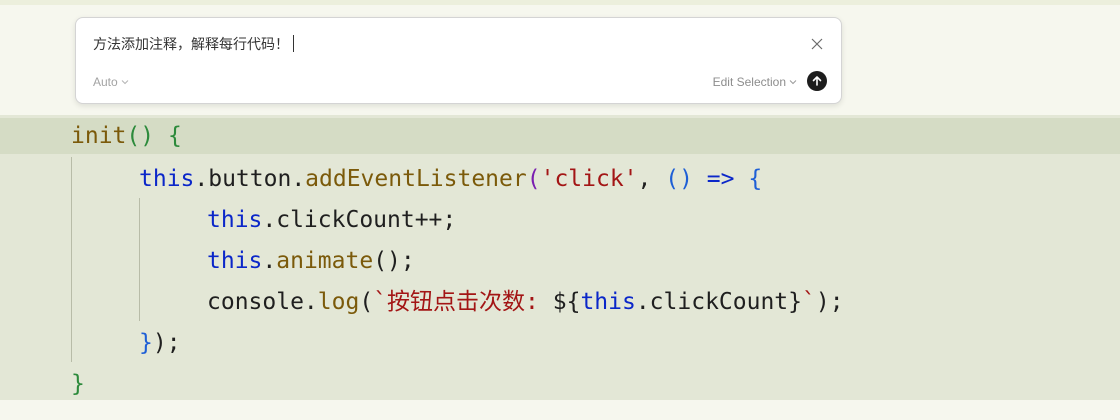  Describe the element at coordinates (560, 136) in the screenshot. I see `code-line-1: init() {` at that location.